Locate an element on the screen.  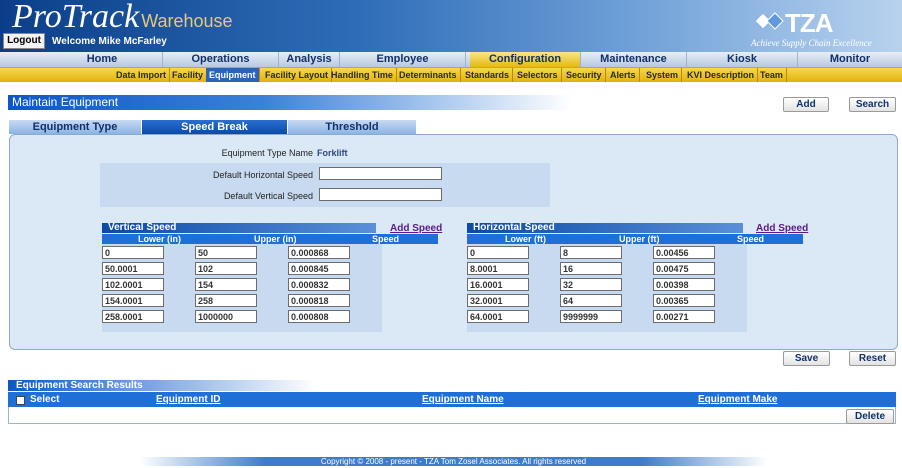
reset-button: Reset is located at coordinates (872, 358).